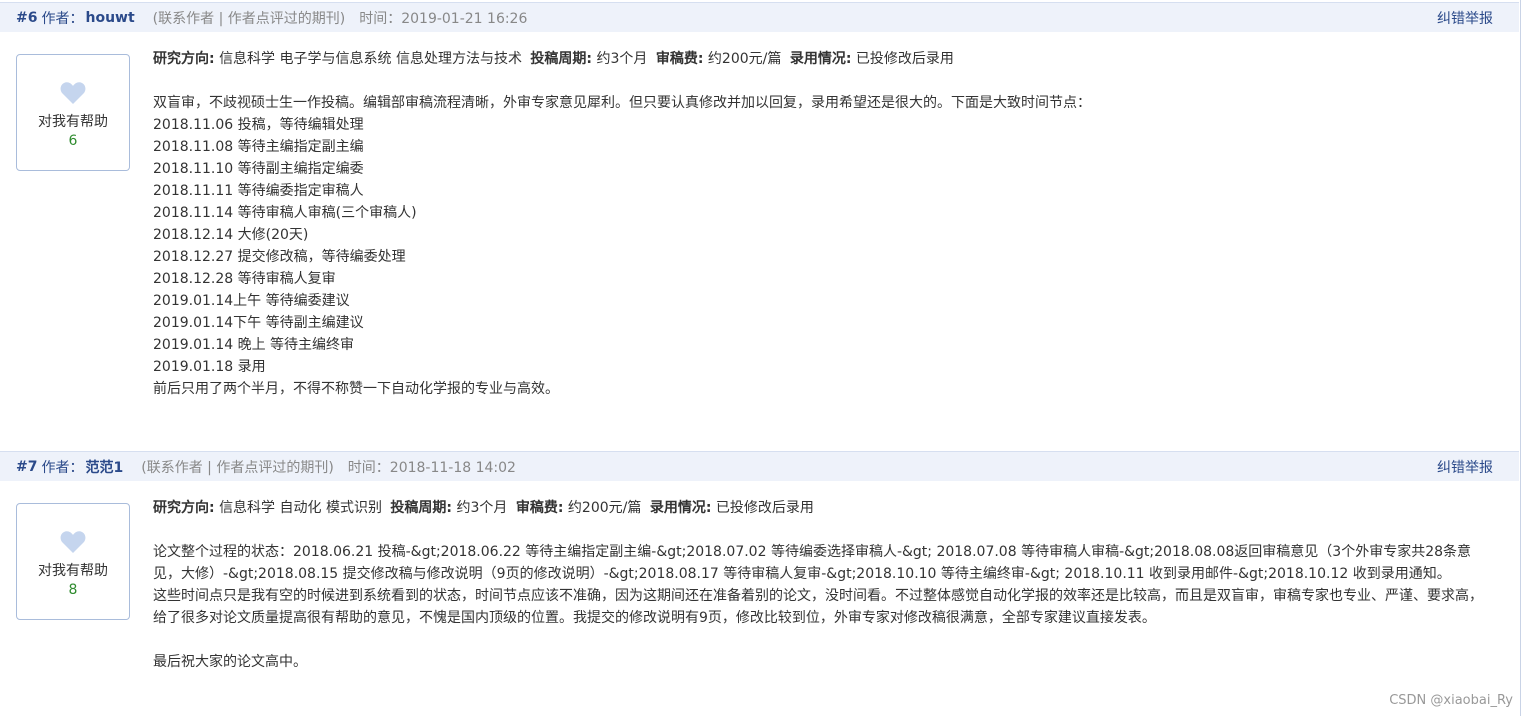 This screenshot has height=716, width=1527. Describe the element at coordinates (1451, 700) in the screenshot. I see `csdn-watermark: CSDN @xiaobai_Ry` at that location.